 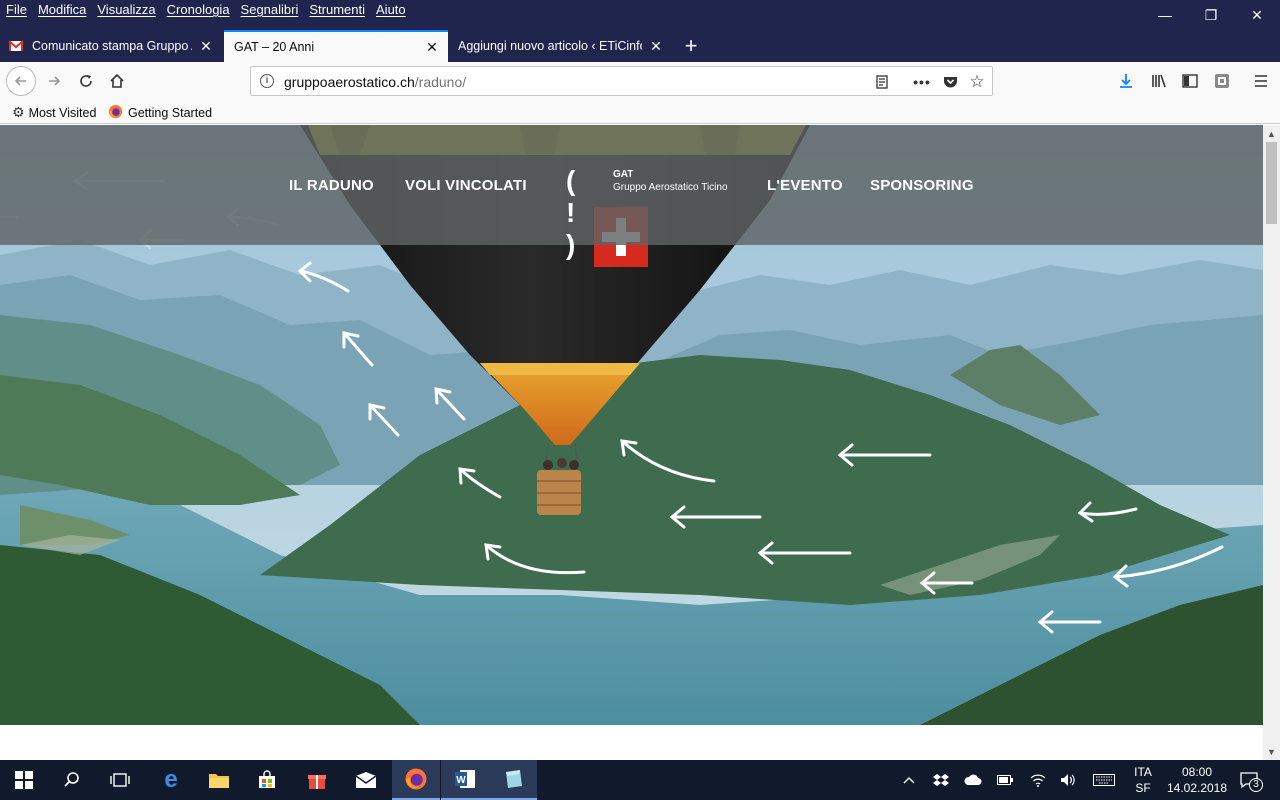 I want to click on nav-l-evento: L'EVENTO, so click(x=805, y=185).